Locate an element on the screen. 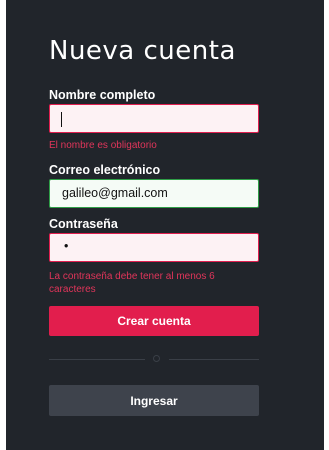 The height and width of the screenshot is (450, 329). login-button: Ingresar is located at coordinates (154, 400).